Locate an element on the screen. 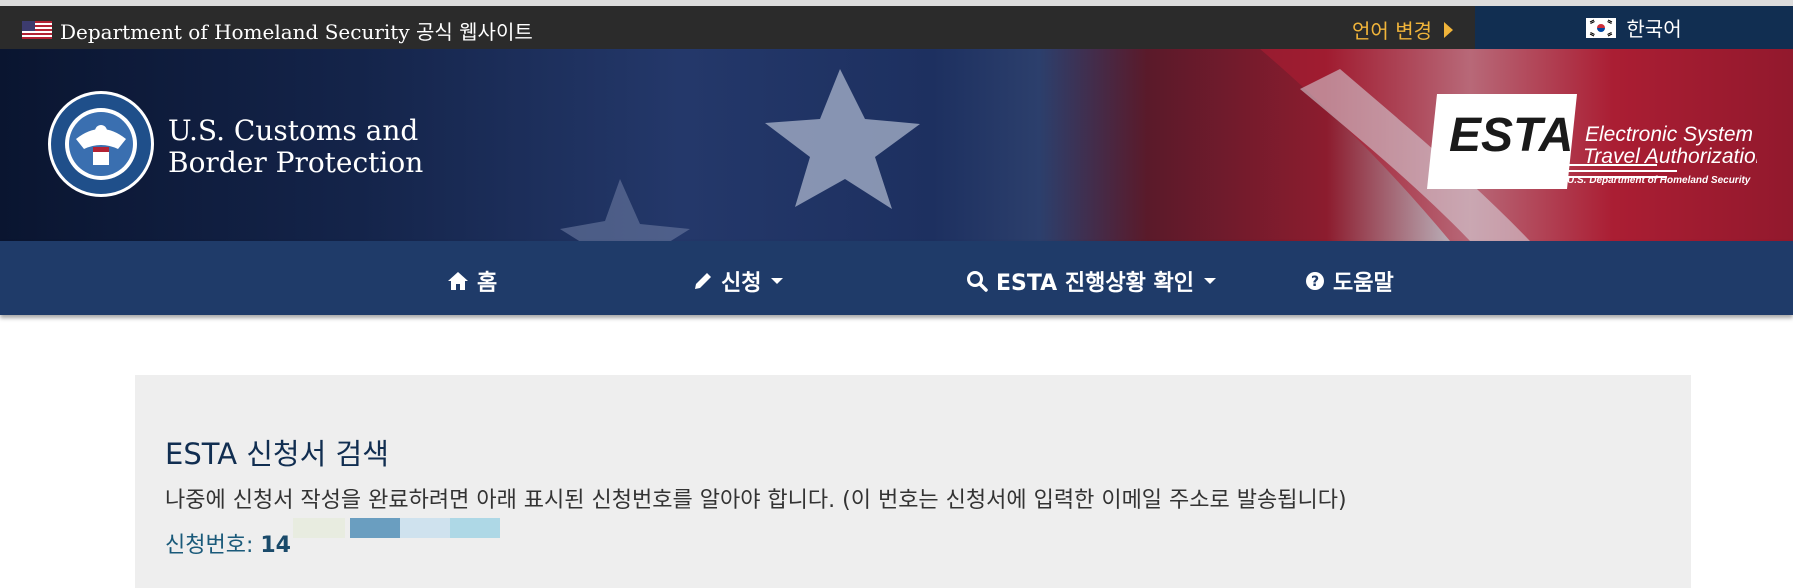  official-site-text: Department of Homeland Security 공식 웹사이트 is located at coordinates (296, 32).